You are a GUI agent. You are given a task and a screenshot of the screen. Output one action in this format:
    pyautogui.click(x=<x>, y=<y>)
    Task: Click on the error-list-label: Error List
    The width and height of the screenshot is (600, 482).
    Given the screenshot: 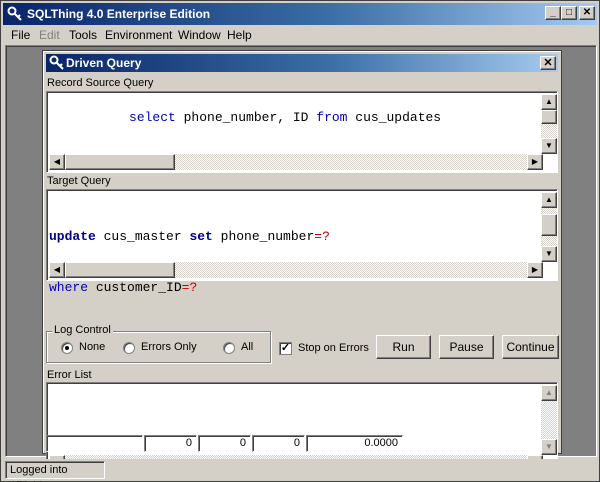 What is the action you would take?
    pyautogui.click(x=69, y=375)
    